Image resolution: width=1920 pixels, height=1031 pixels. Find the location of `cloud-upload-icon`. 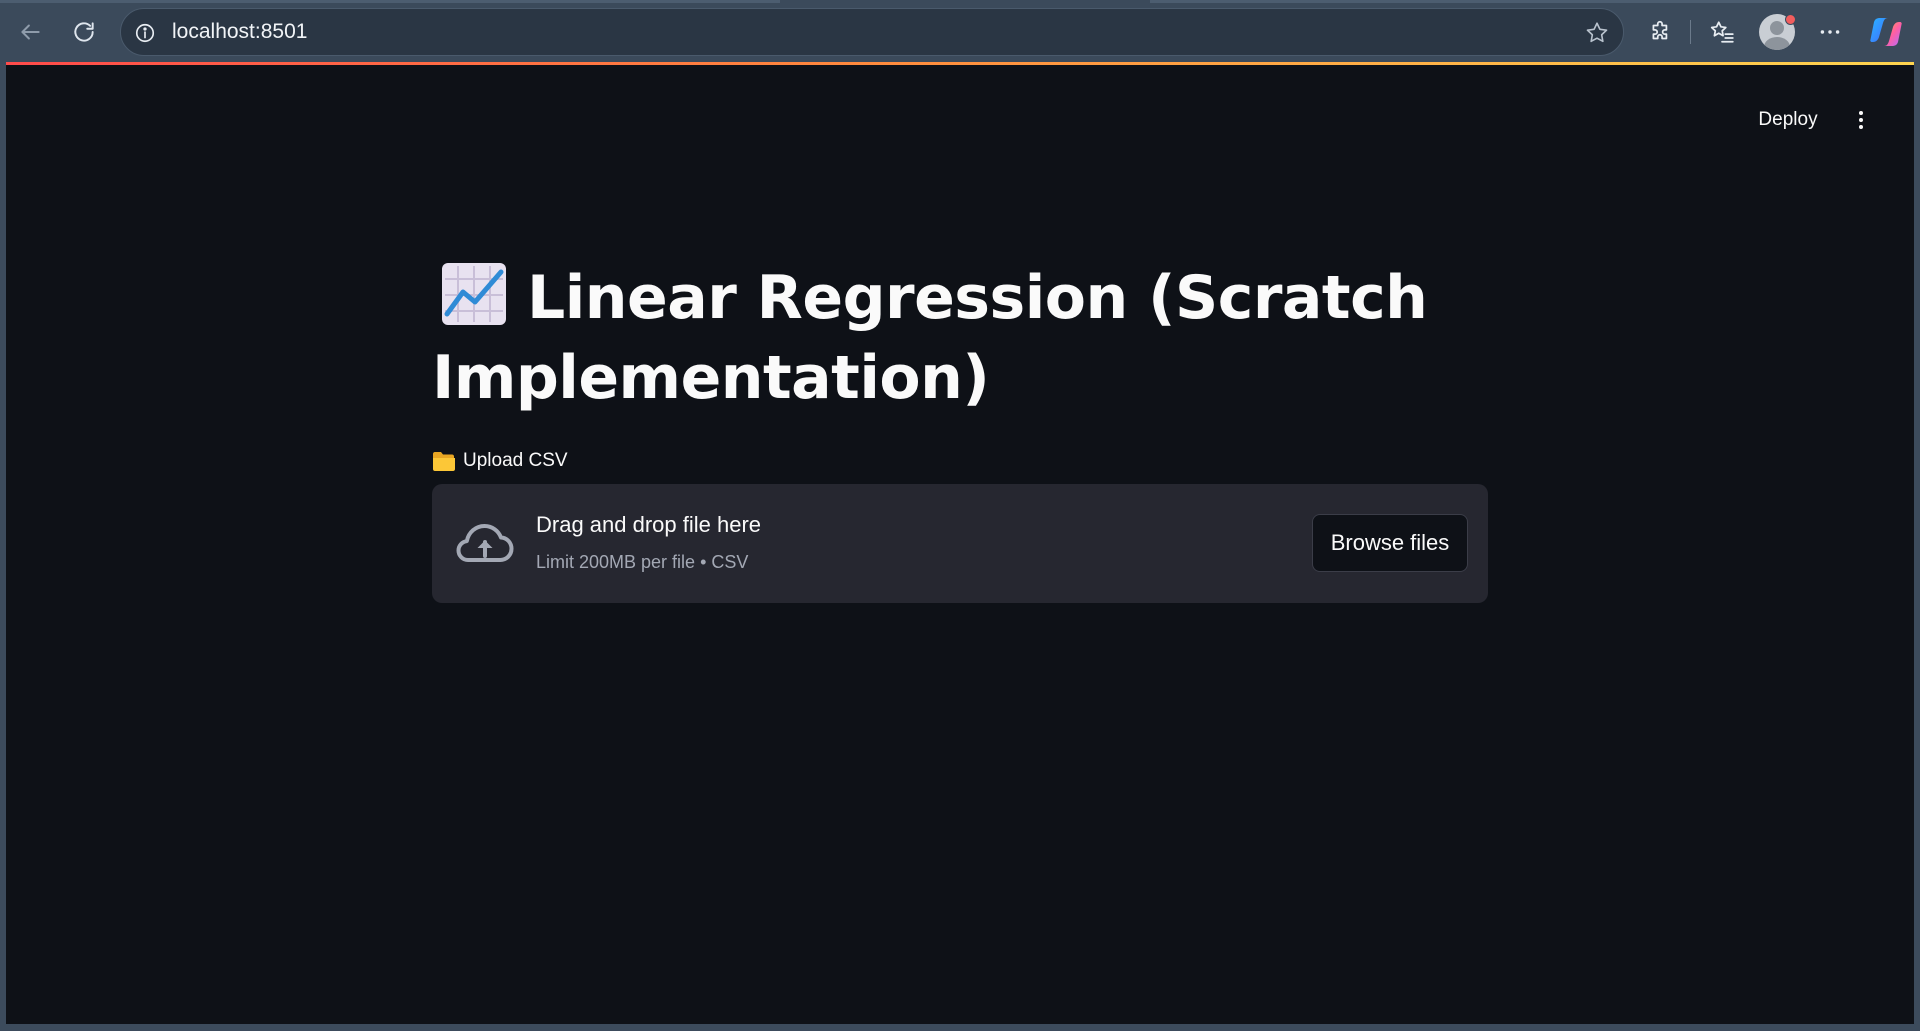

cloud-upload-icon is located at coordinates (485, 543).